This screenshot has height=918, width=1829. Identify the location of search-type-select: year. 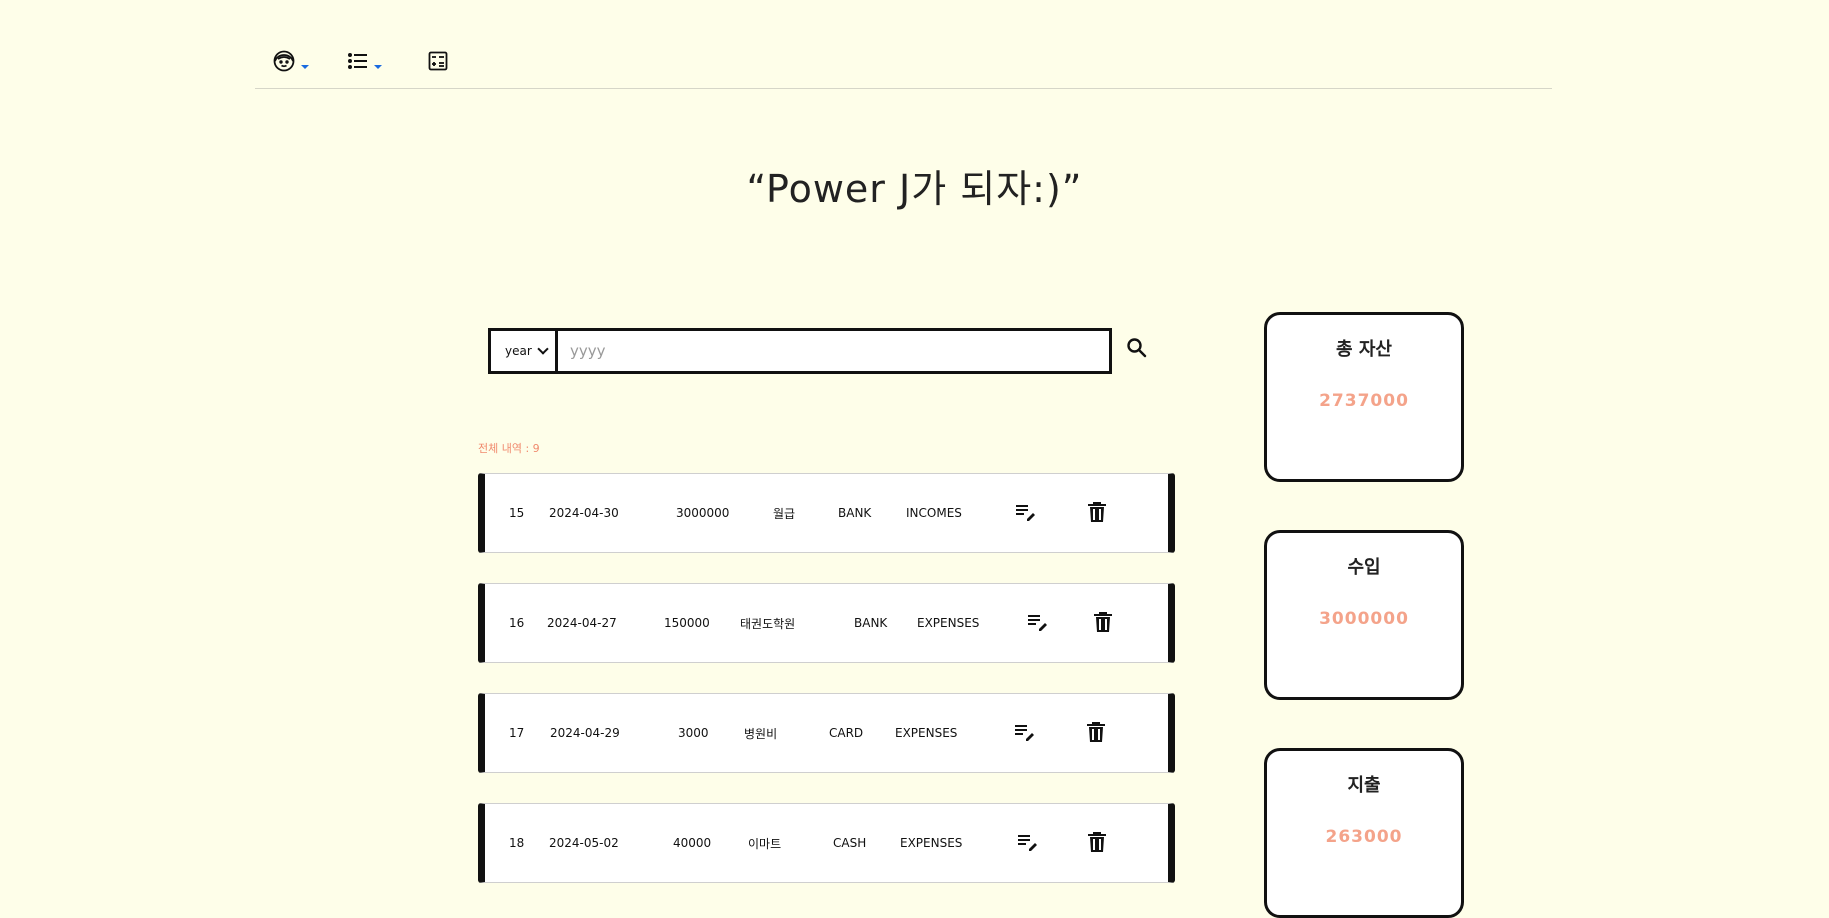
(524, 351).